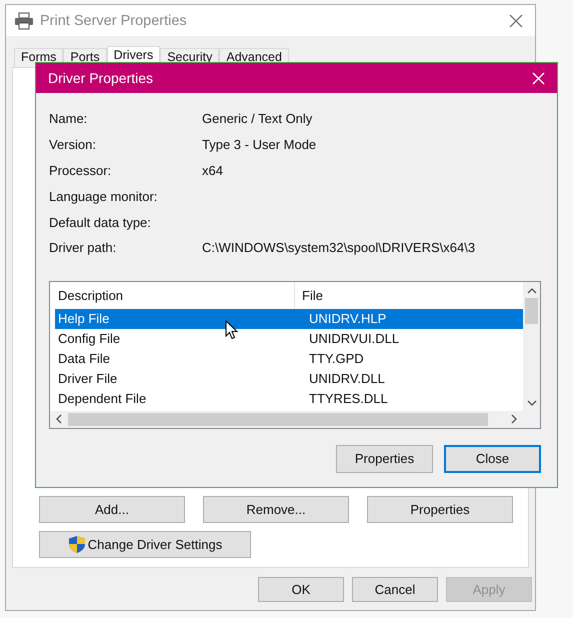 The image size is (573, 618). What do you see at coordinates (531, 403) in the screenshot?
I see `scroll-down-icon` at bounding box center [531, 403].